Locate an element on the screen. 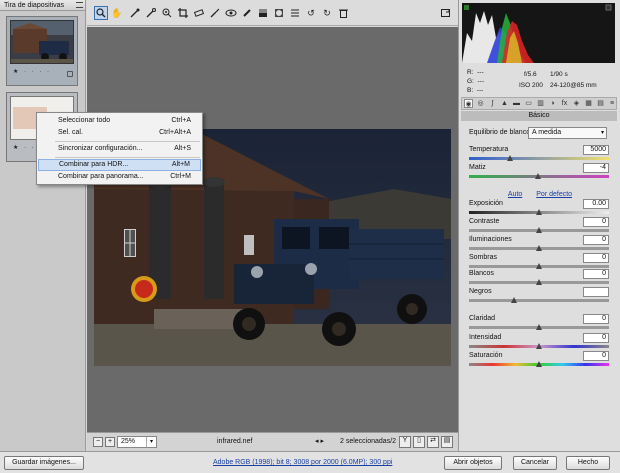  blue-readout: B: --- is located at coordinates (475, 90).